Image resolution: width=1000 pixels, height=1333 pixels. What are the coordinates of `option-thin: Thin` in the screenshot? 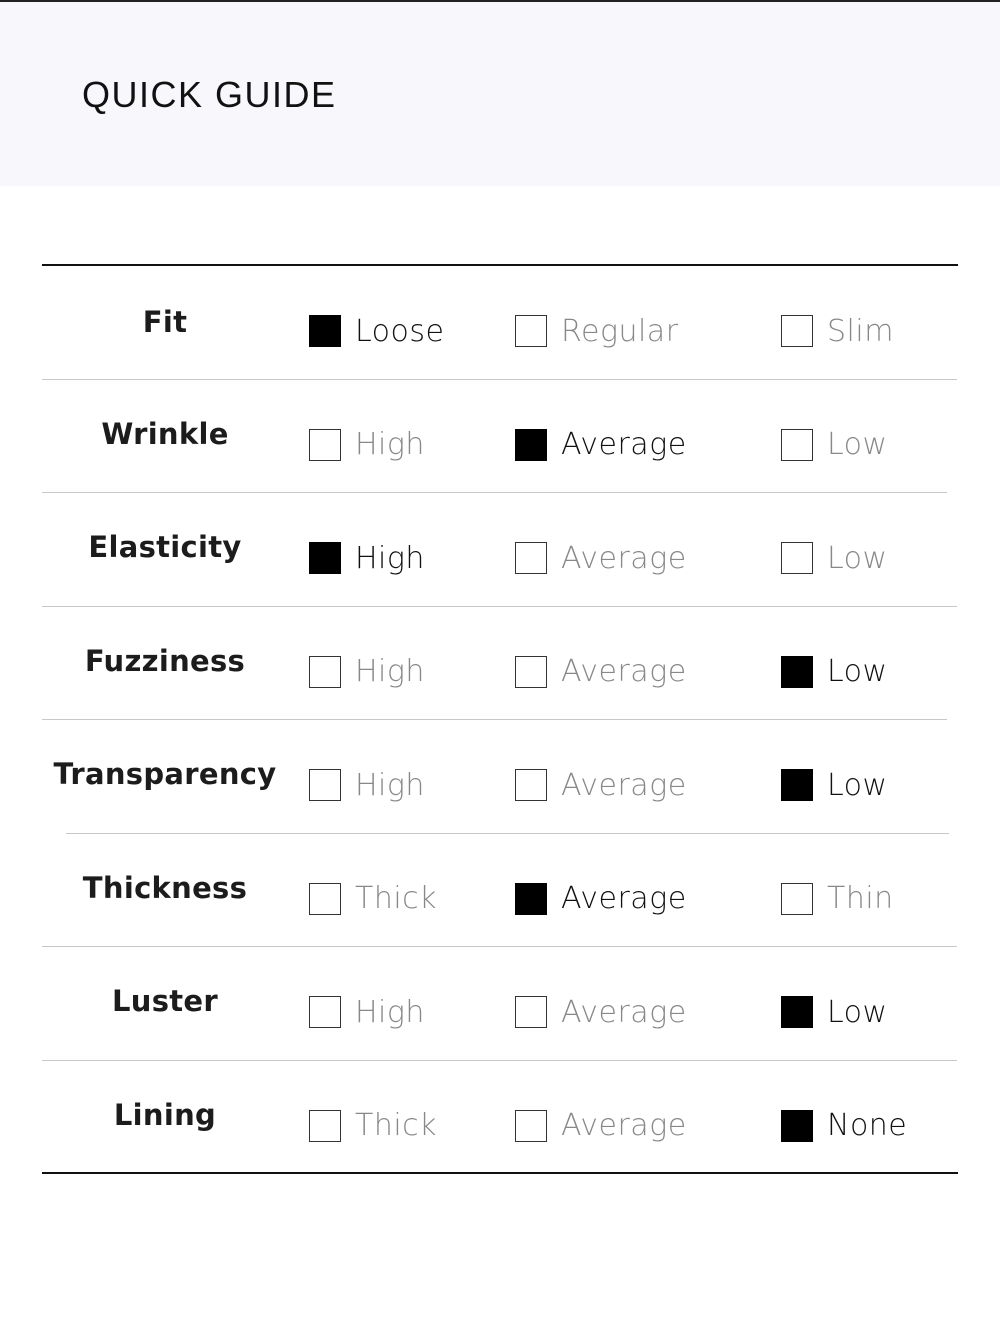 It's located at (837, 899).